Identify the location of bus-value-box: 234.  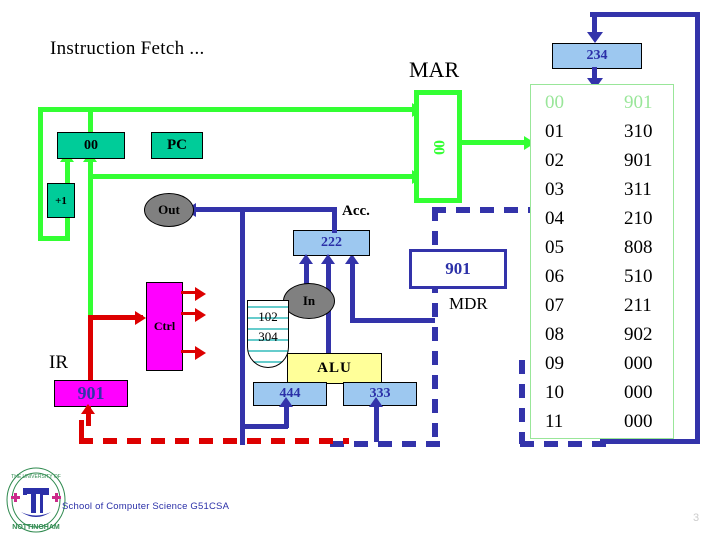
(597, 56).